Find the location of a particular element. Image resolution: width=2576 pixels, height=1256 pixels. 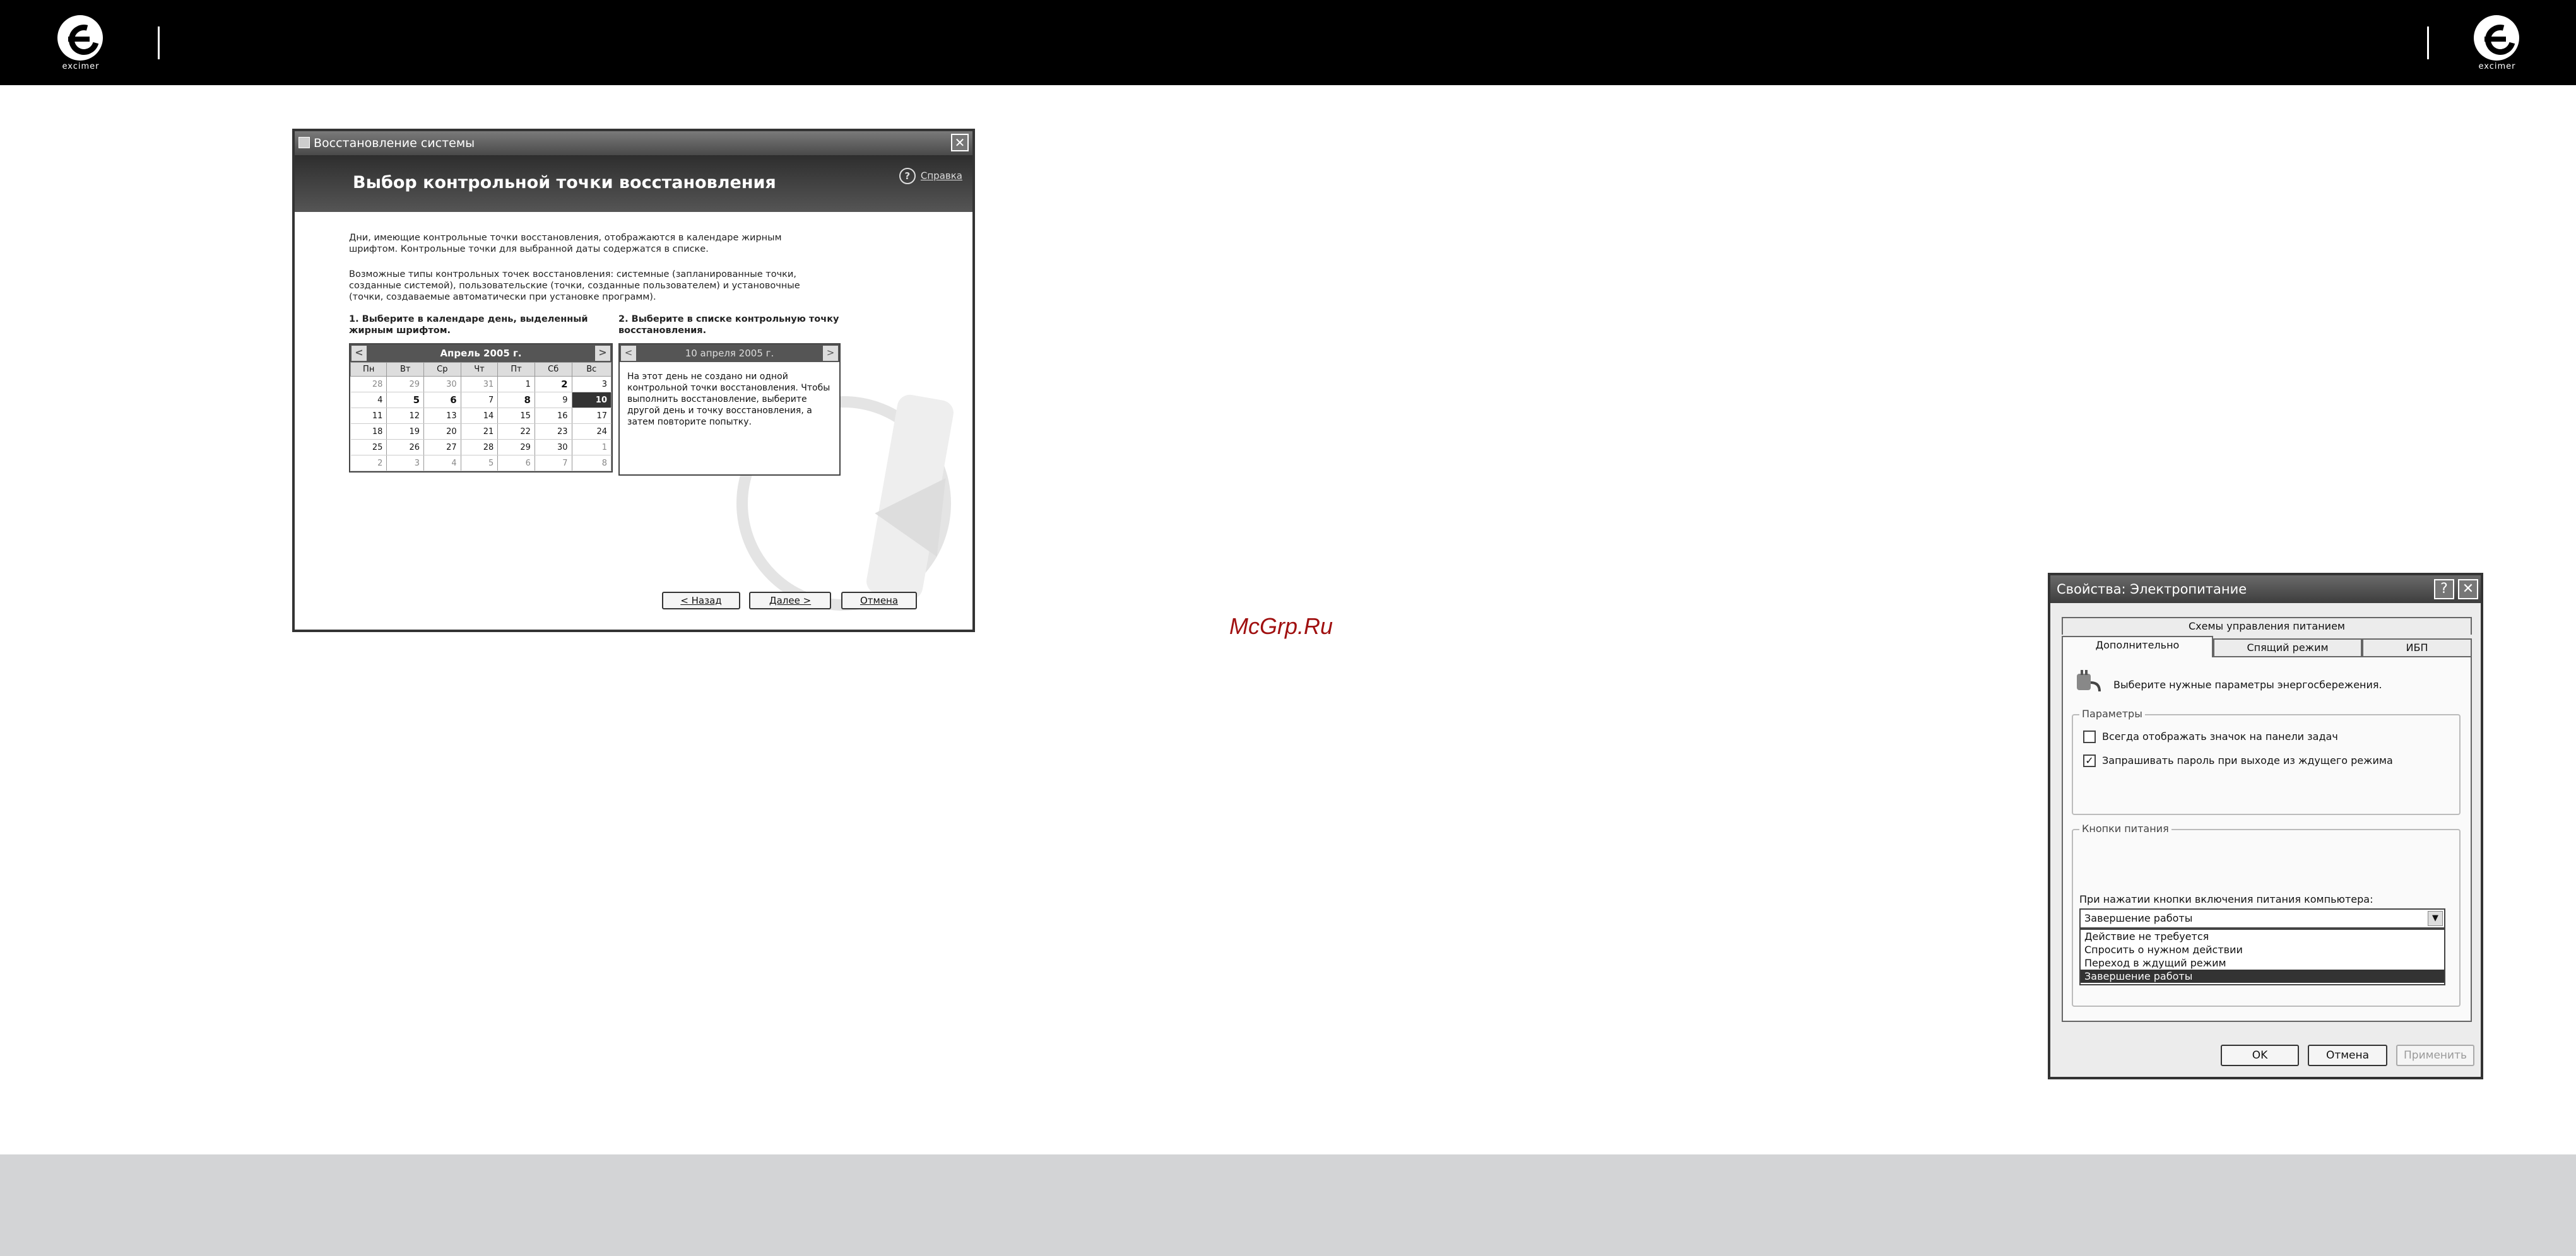

help-link: ? Справка is located at coordinates (931, 176).